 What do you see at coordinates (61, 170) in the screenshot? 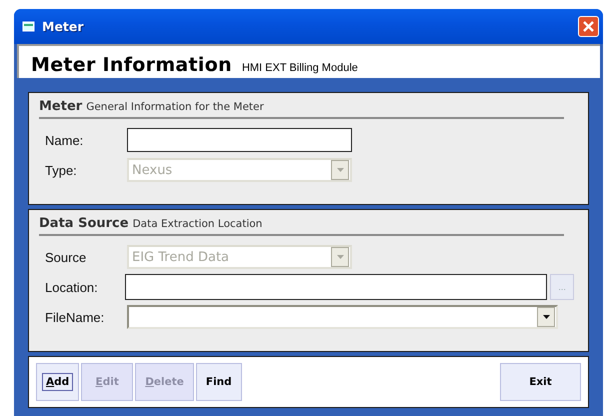
I see `field-label: Type:` at bounding box center [61, 170].